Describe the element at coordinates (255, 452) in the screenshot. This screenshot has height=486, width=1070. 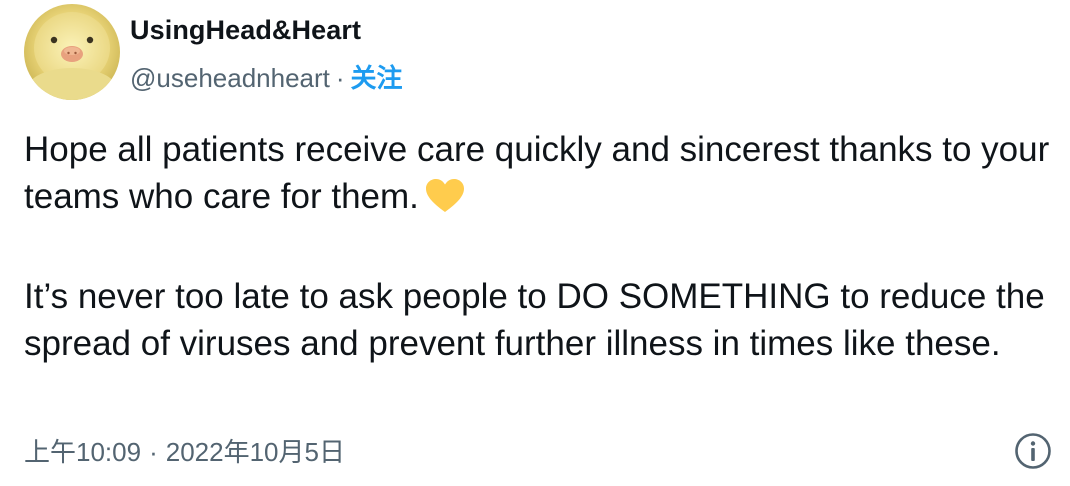
I see `tweet-date: 2022年10月5日` at that location.